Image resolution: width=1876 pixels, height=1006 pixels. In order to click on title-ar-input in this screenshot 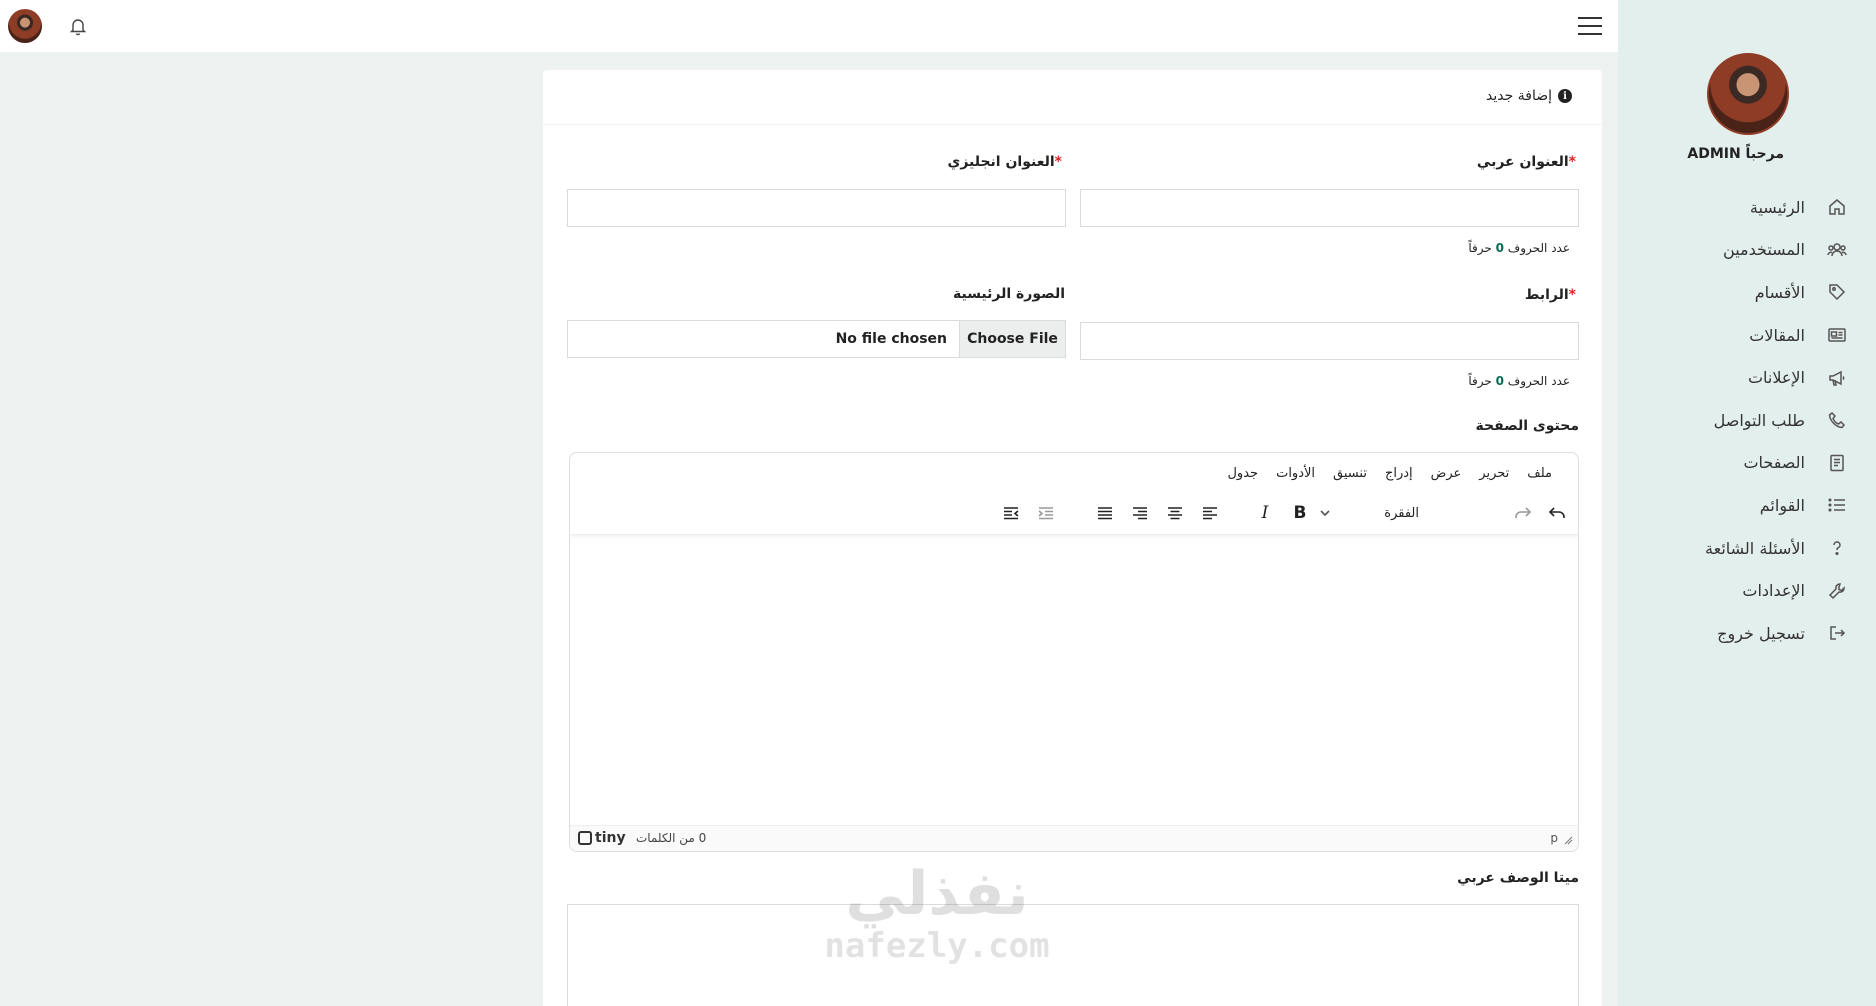, I will do `click(1329, 208)`.